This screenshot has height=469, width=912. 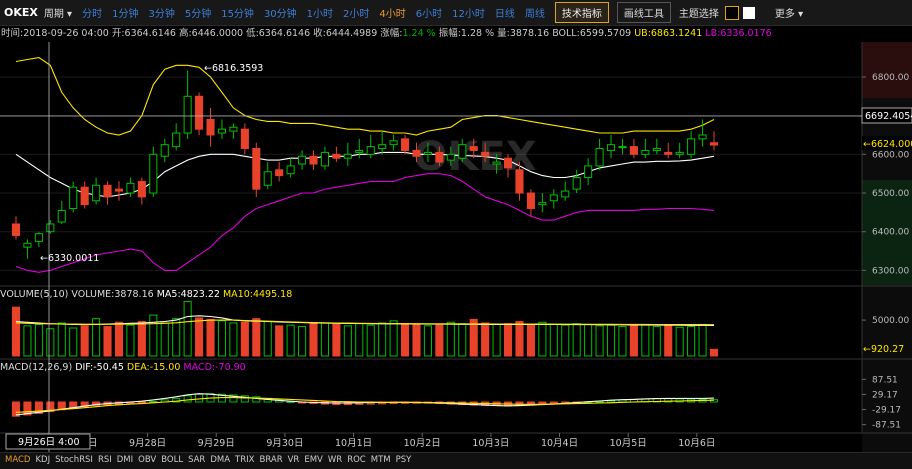 I want to click on ma10-label: MA10:, so click(x=237, y=294).